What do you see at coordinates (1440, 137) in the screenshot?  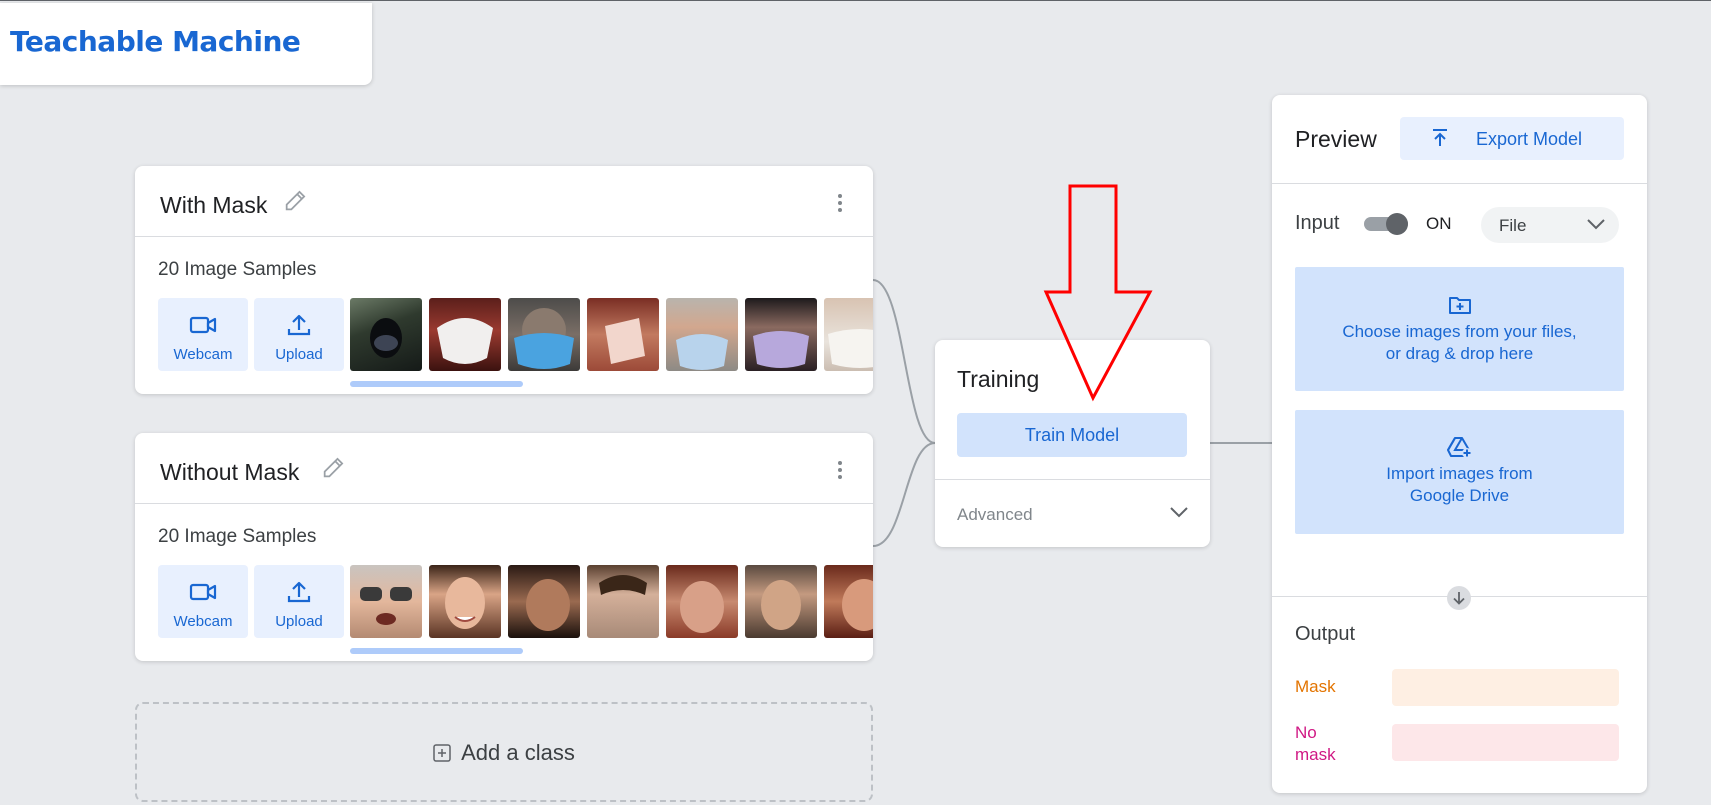 I see `export-upload-icon` at bounding box center [1440, 137].